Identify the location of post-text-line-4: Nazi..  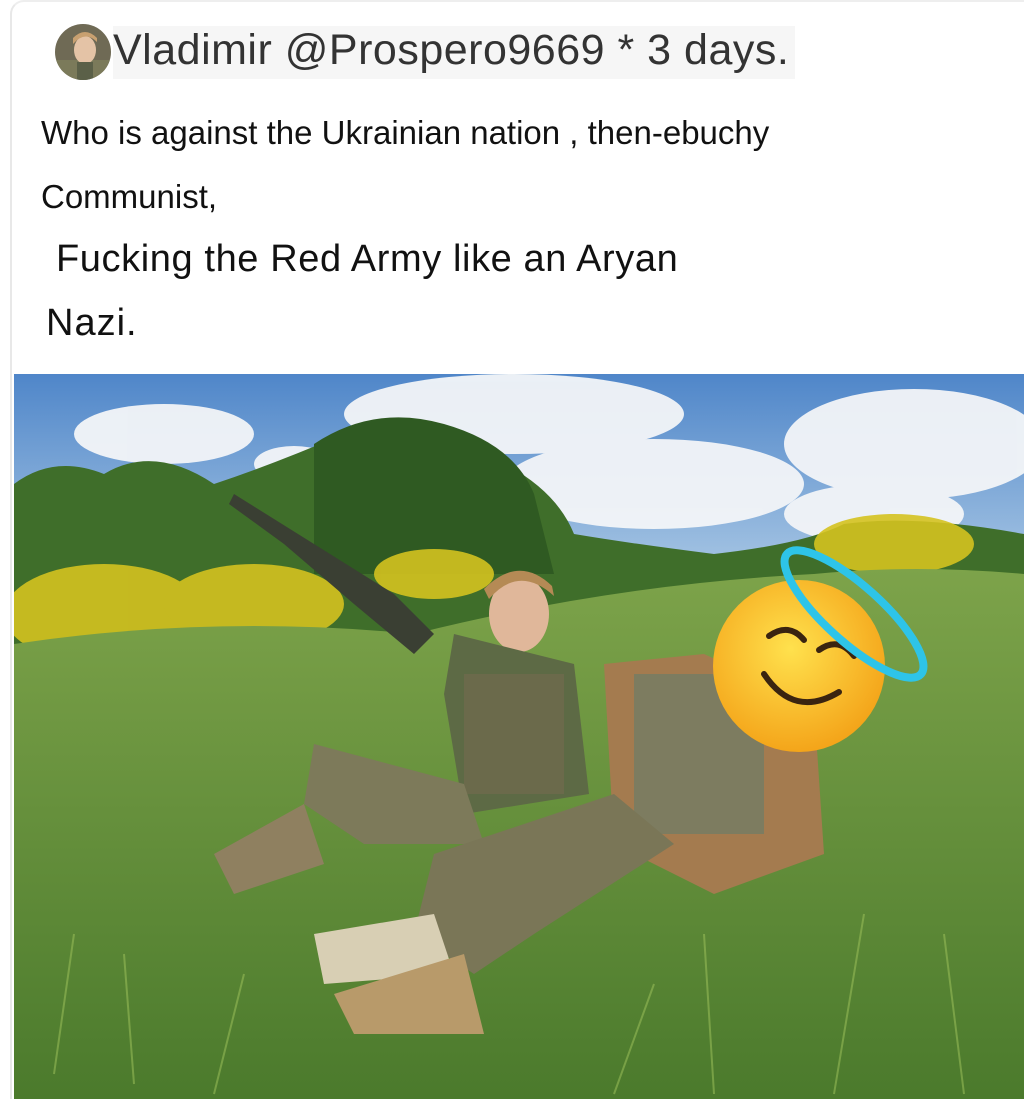
(92, 323).